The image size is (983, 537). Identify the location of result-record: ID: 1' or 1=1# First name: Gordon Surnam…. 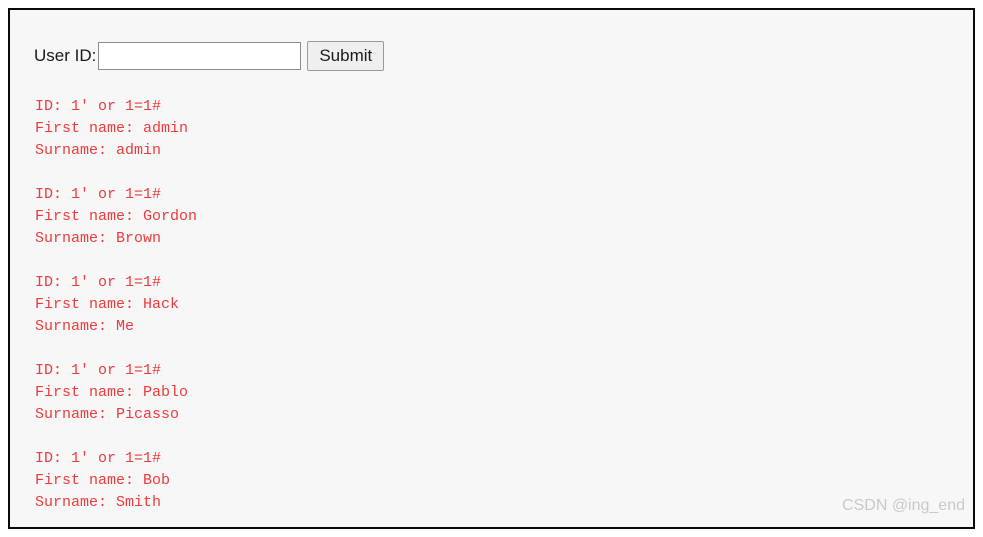
(385, 217).